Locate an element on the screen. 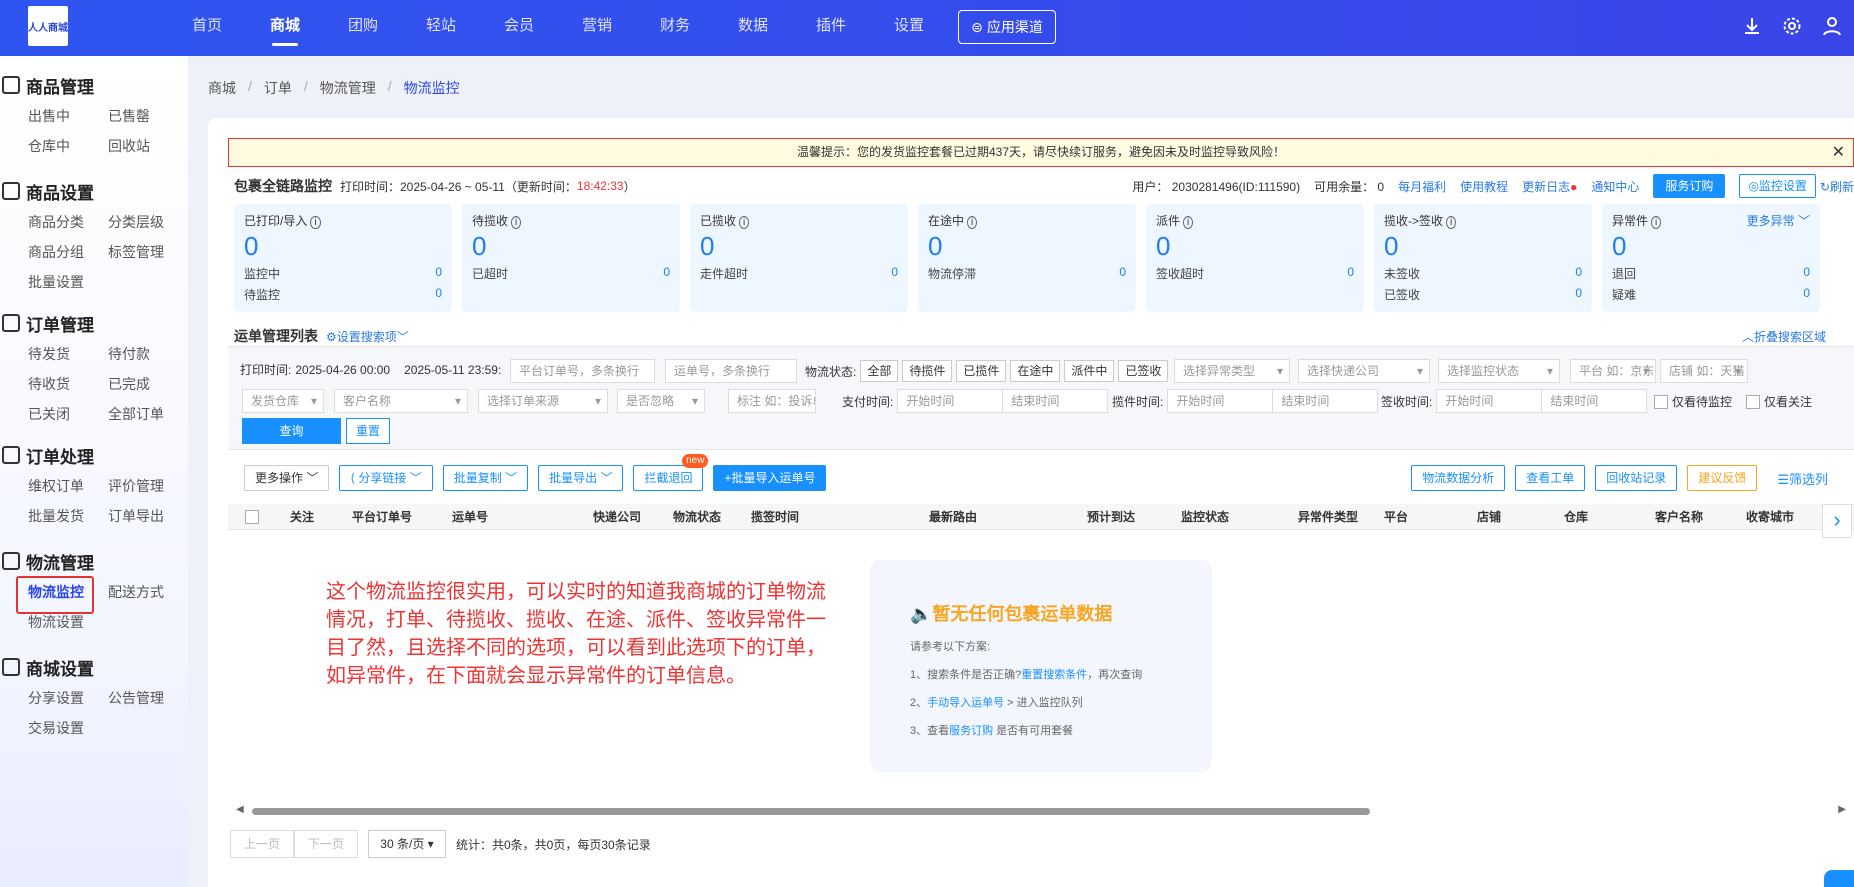  print-start-input: 2025-04-26 00:00 is located at coordinates (342, 370).